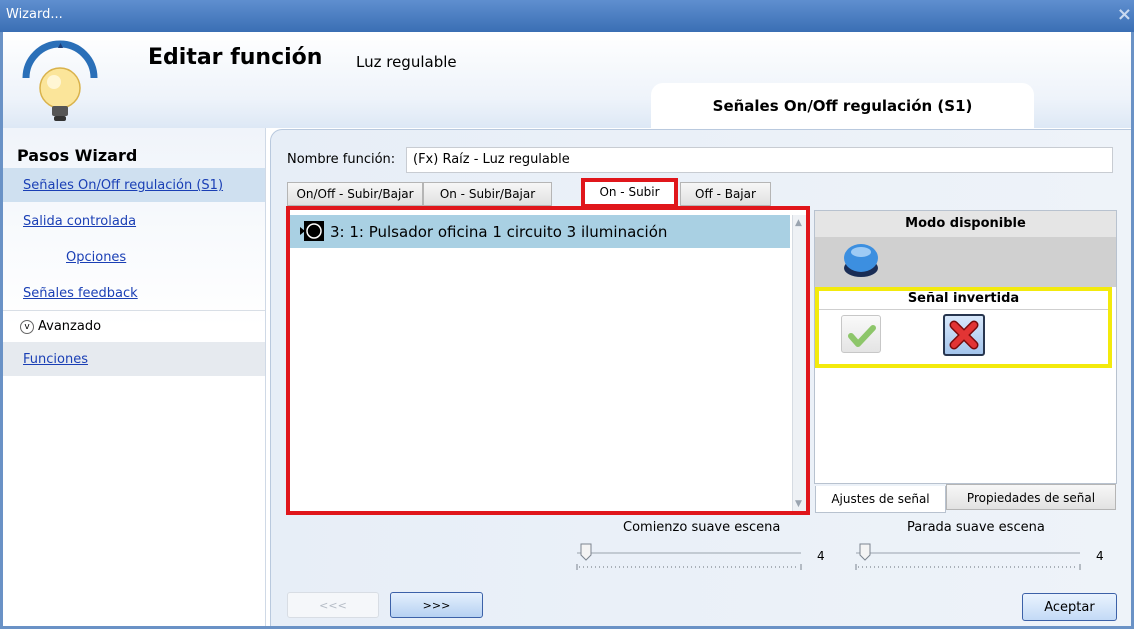  What do you see at coordinates (963, 309) in the screenshot?
I see `divider` at bounding box center [963, 309].